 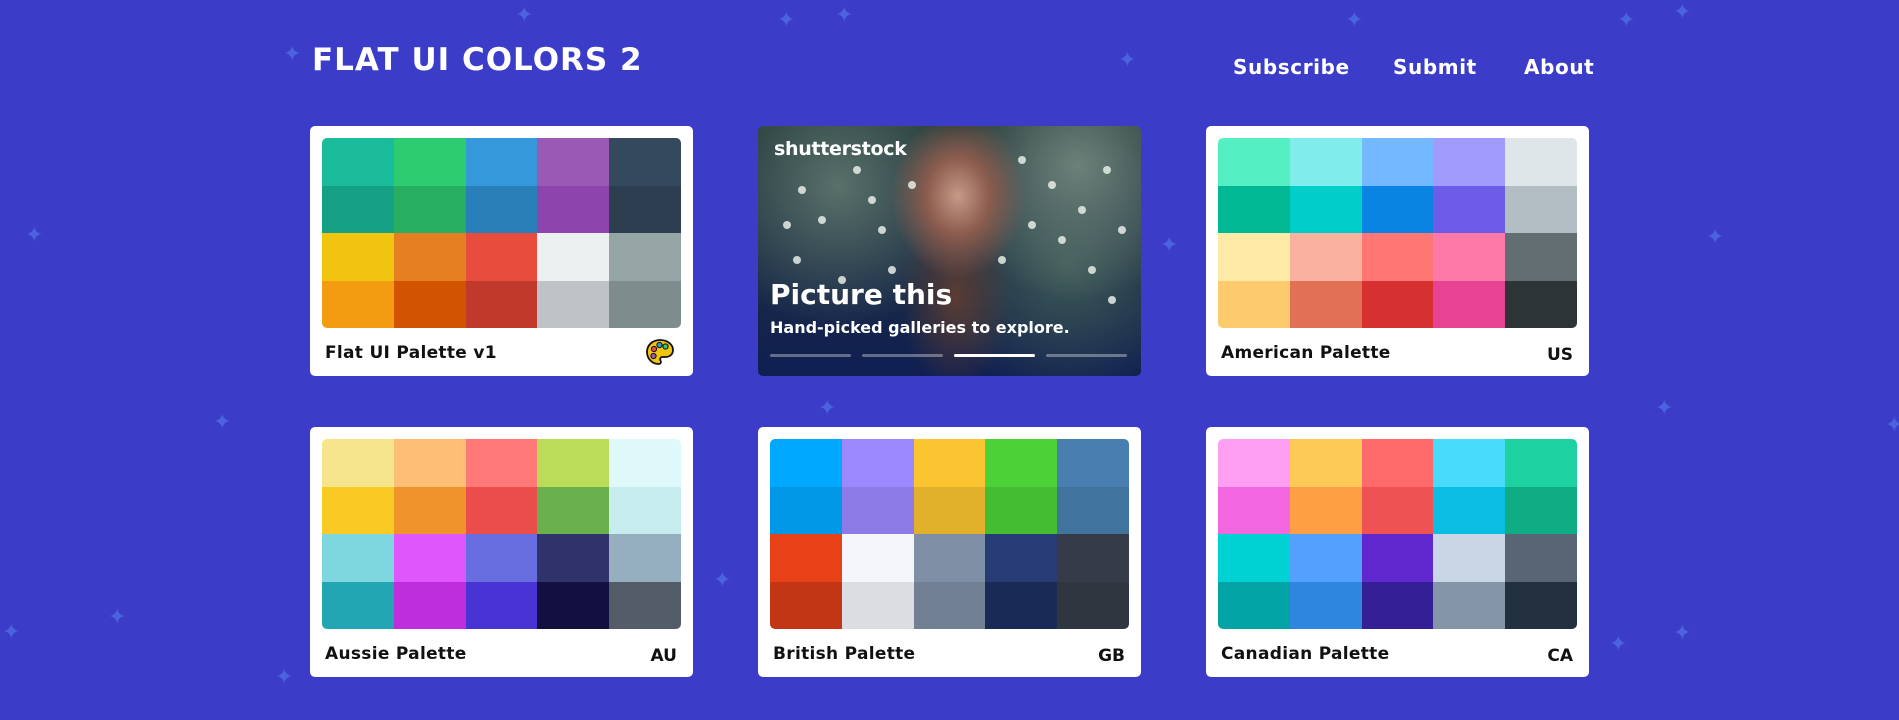 I want to click on palette-card-canadian: Canadian Palette CA, so click(x=1397, y=552).